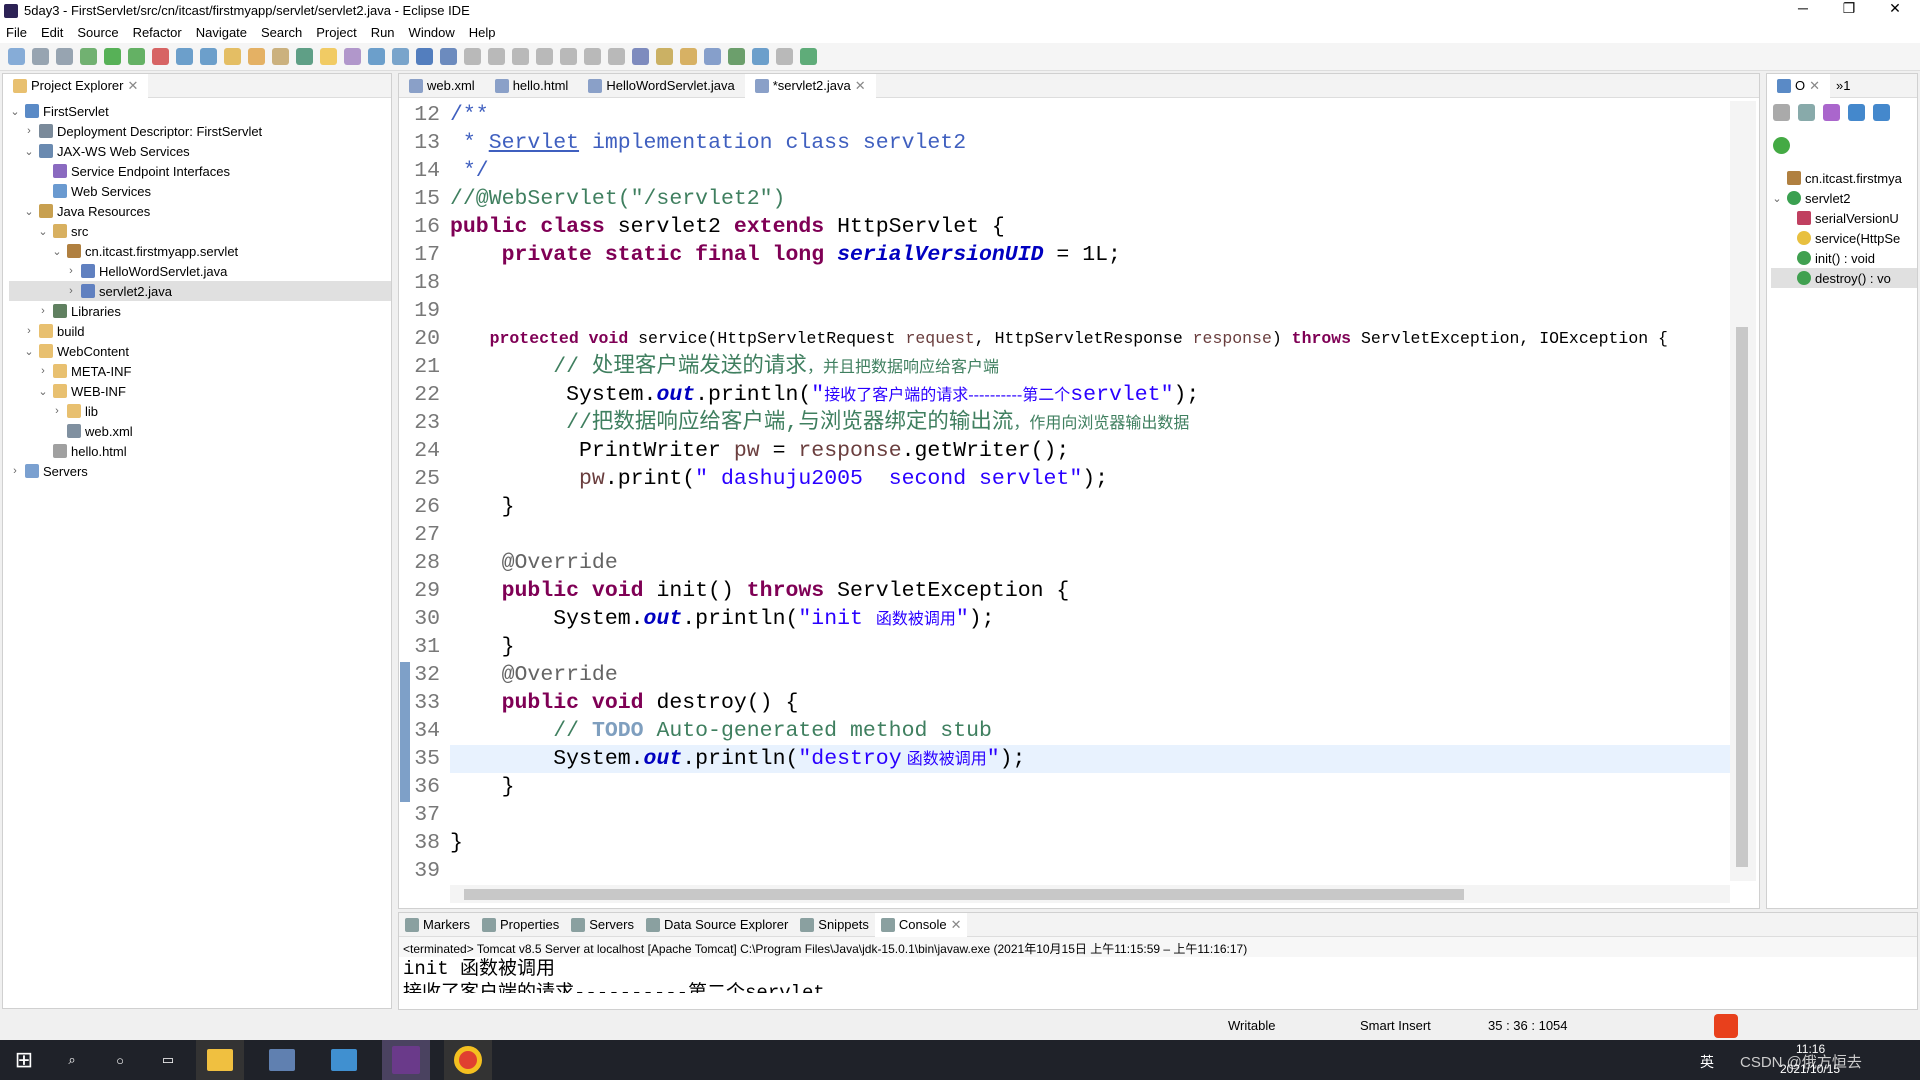 The width and height of the screenshot is (1920, 1080). I want to click on menu-project: Project, so click(336, 32).